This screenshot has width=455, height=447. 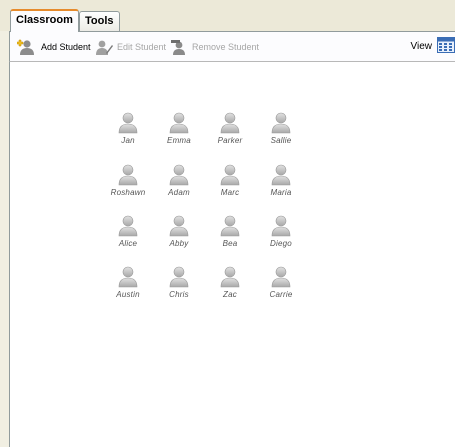 I want to click on student-name: Emma, so click(x=179, y=140).